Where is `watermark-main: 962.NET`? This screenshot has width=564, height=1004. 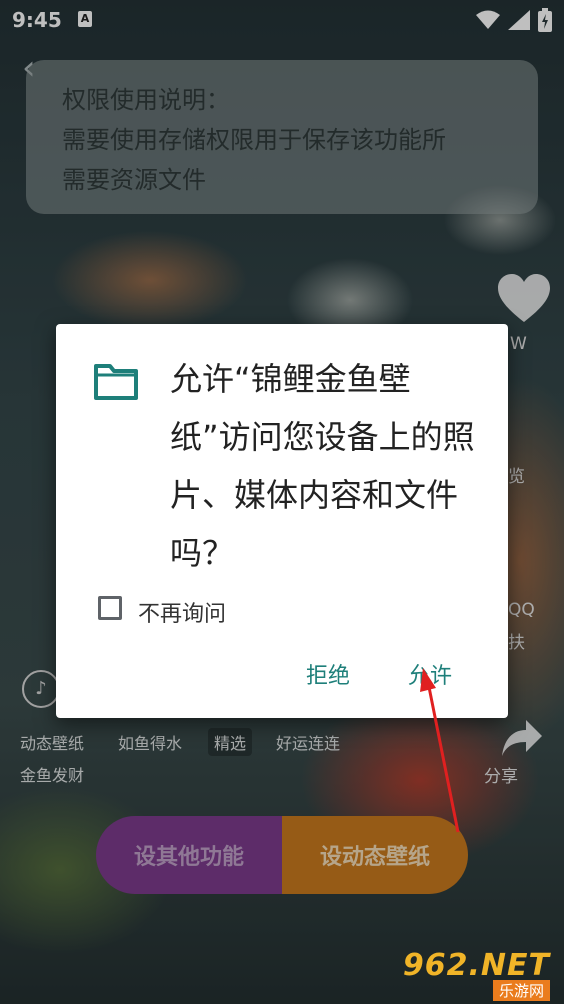 watermark-main: 962.NET is located at coordinates (476, 965).